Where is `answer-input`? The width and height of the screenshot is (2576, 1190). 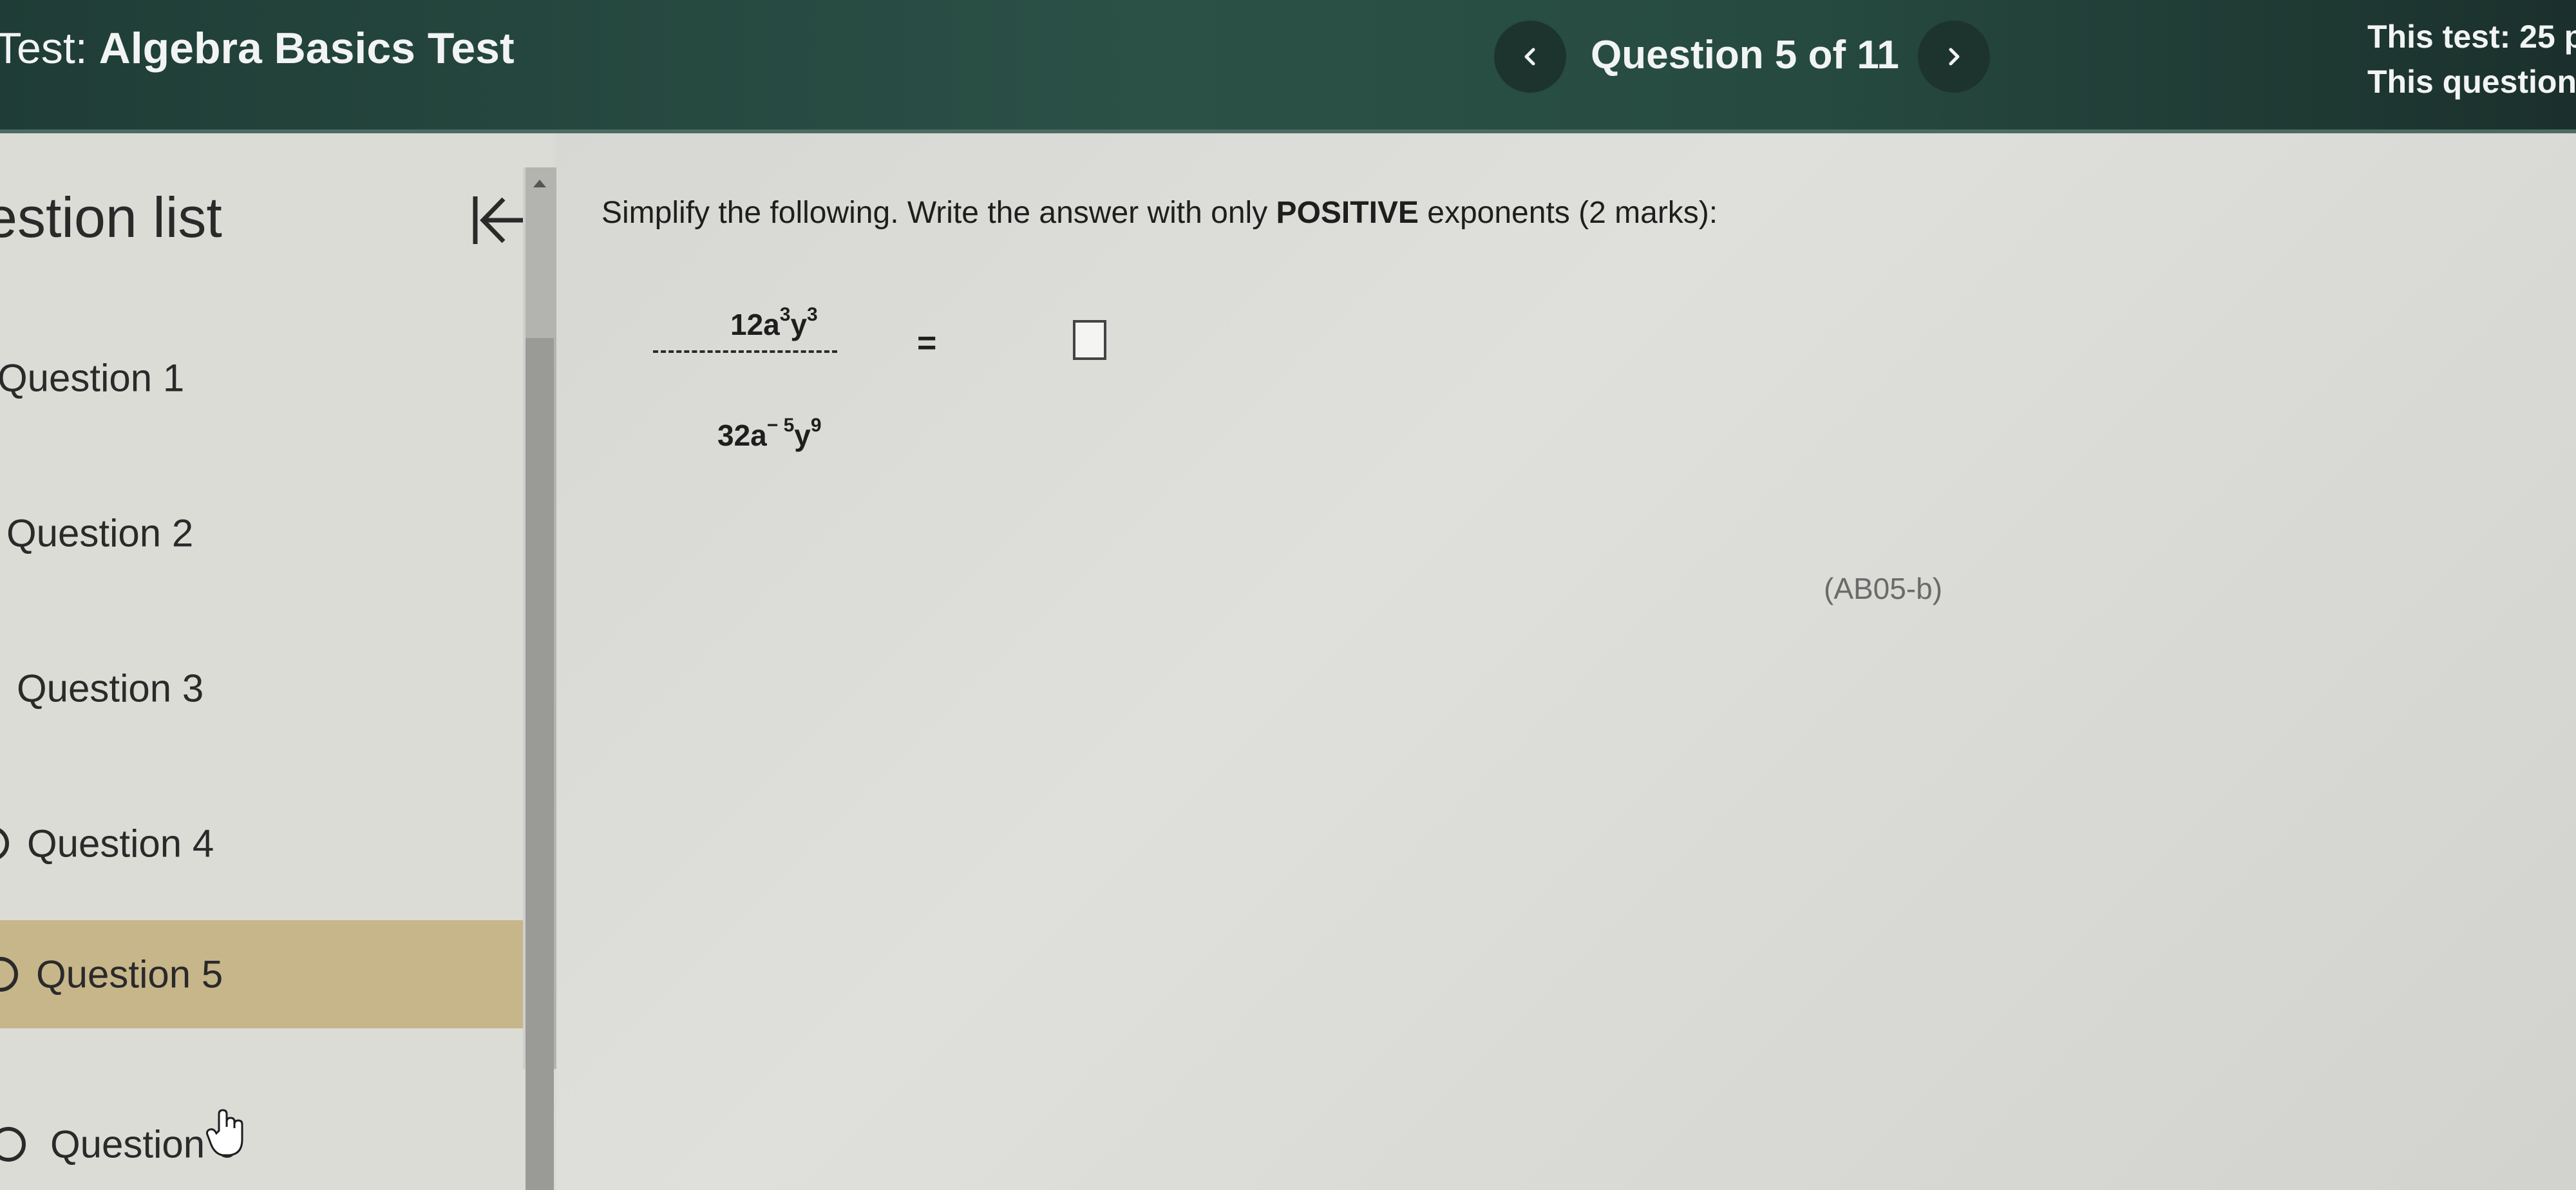
answer-input is located at coordinates (1090, 340).